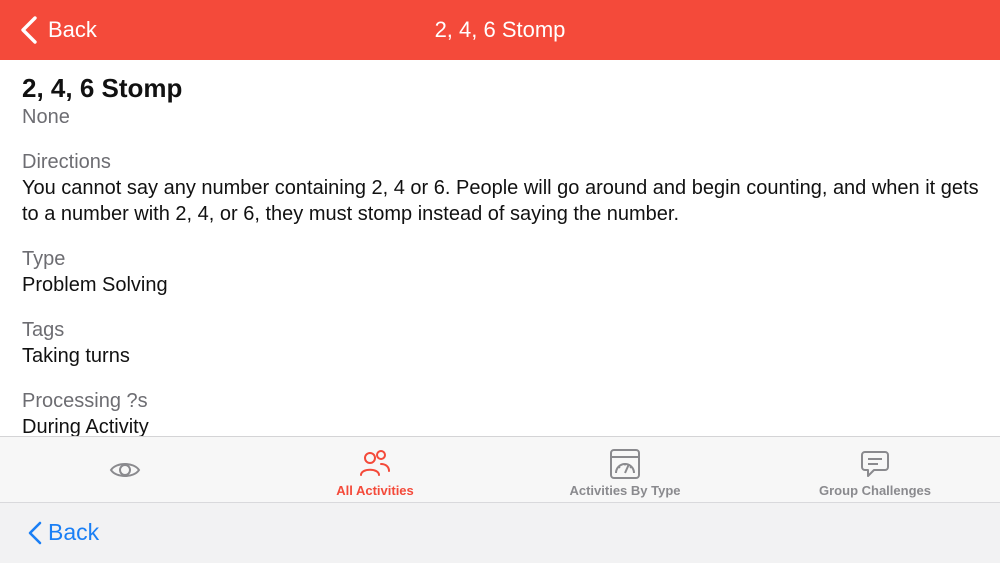 Image resolution: width=1000 pixels, height=563 pixels. I want to click on tab-label: Group Challenges, so click(875, 490).